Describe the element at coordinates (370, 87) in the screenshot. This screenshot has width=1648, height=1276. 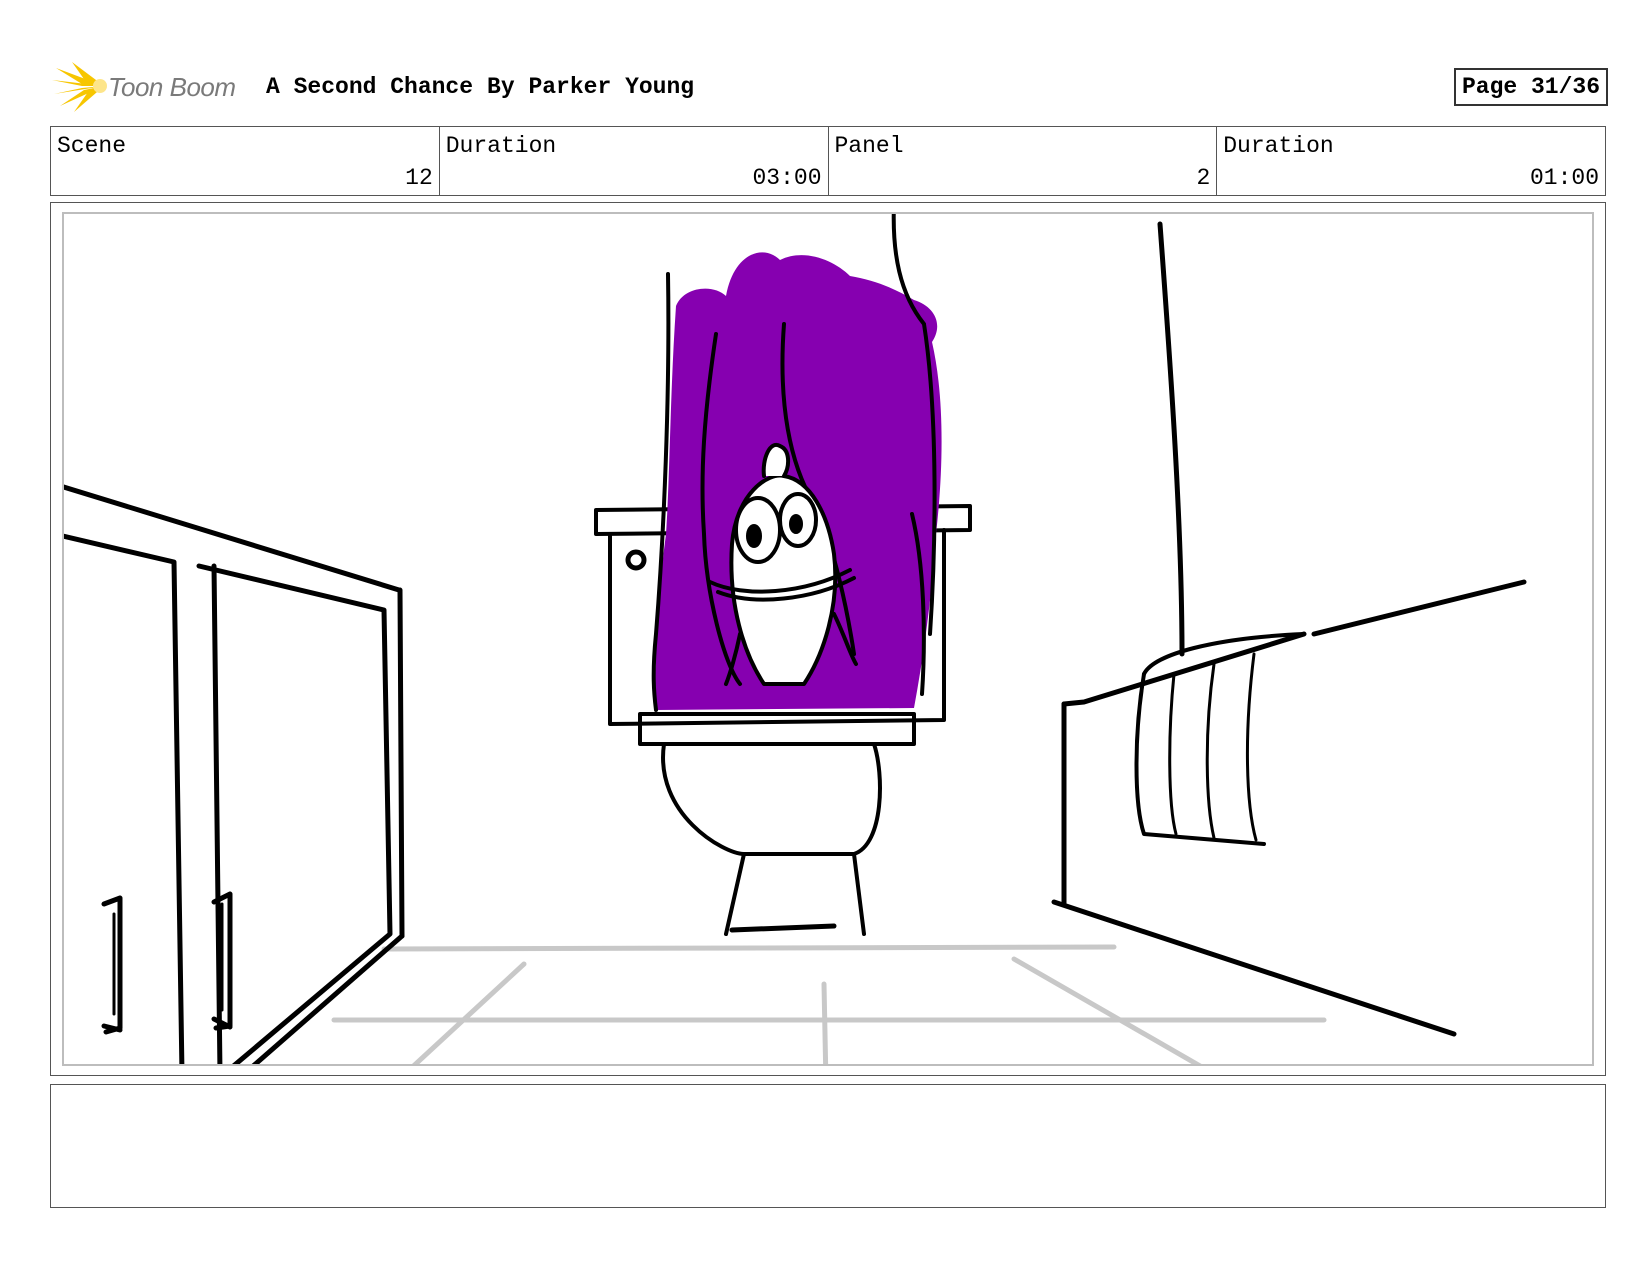
I see `project-title: A Second Chance` at that location.